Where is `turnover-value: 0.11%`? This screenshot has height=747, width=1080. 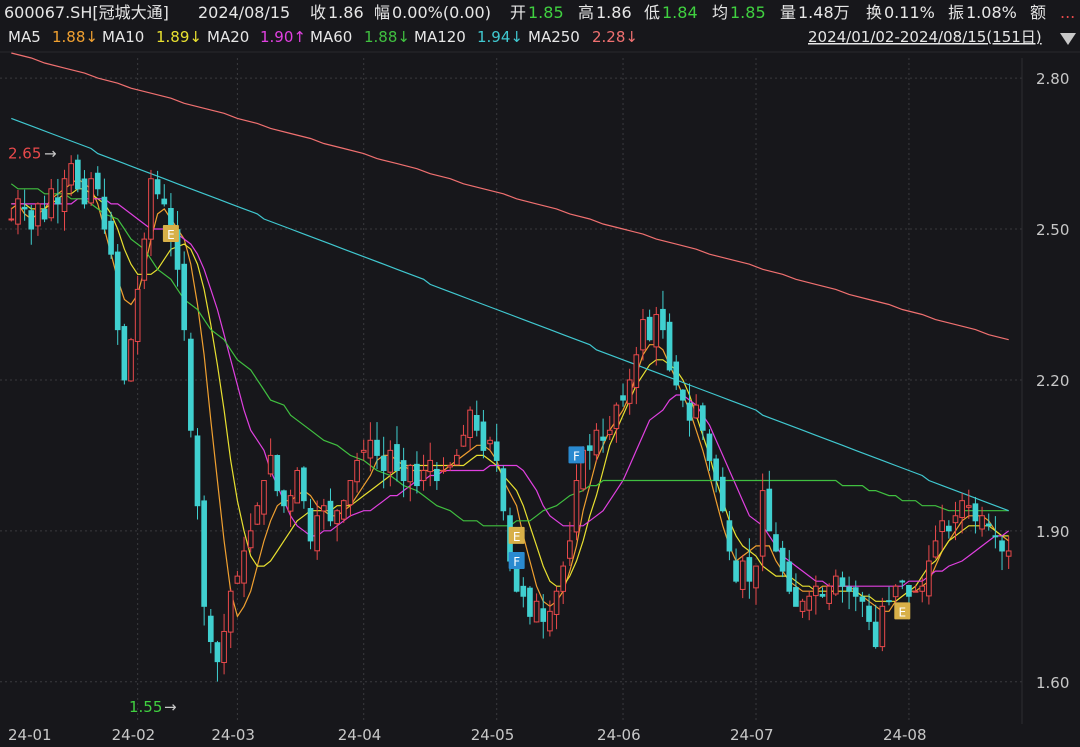
turnover-value: 0.11% is located at coordinates (909, 12).